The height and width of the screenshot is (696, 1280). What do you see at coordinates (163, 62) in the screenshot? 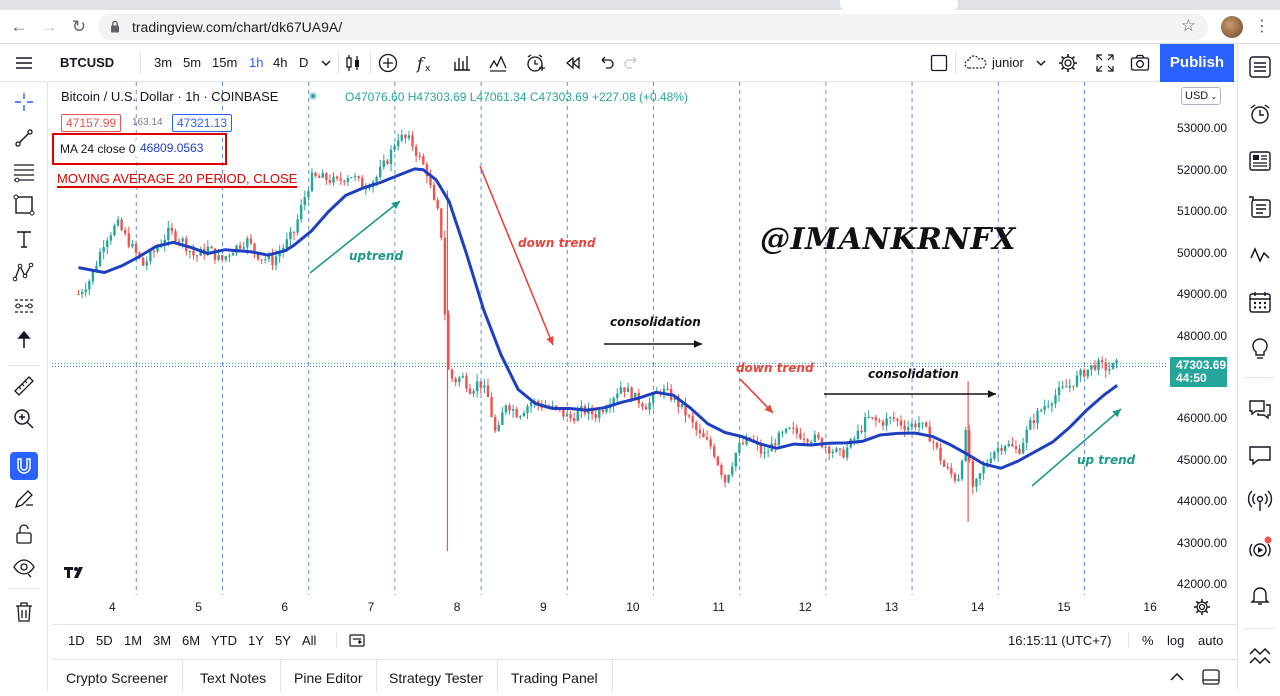
I see `interval-3m: 3m` at bounding box center [163, 62].